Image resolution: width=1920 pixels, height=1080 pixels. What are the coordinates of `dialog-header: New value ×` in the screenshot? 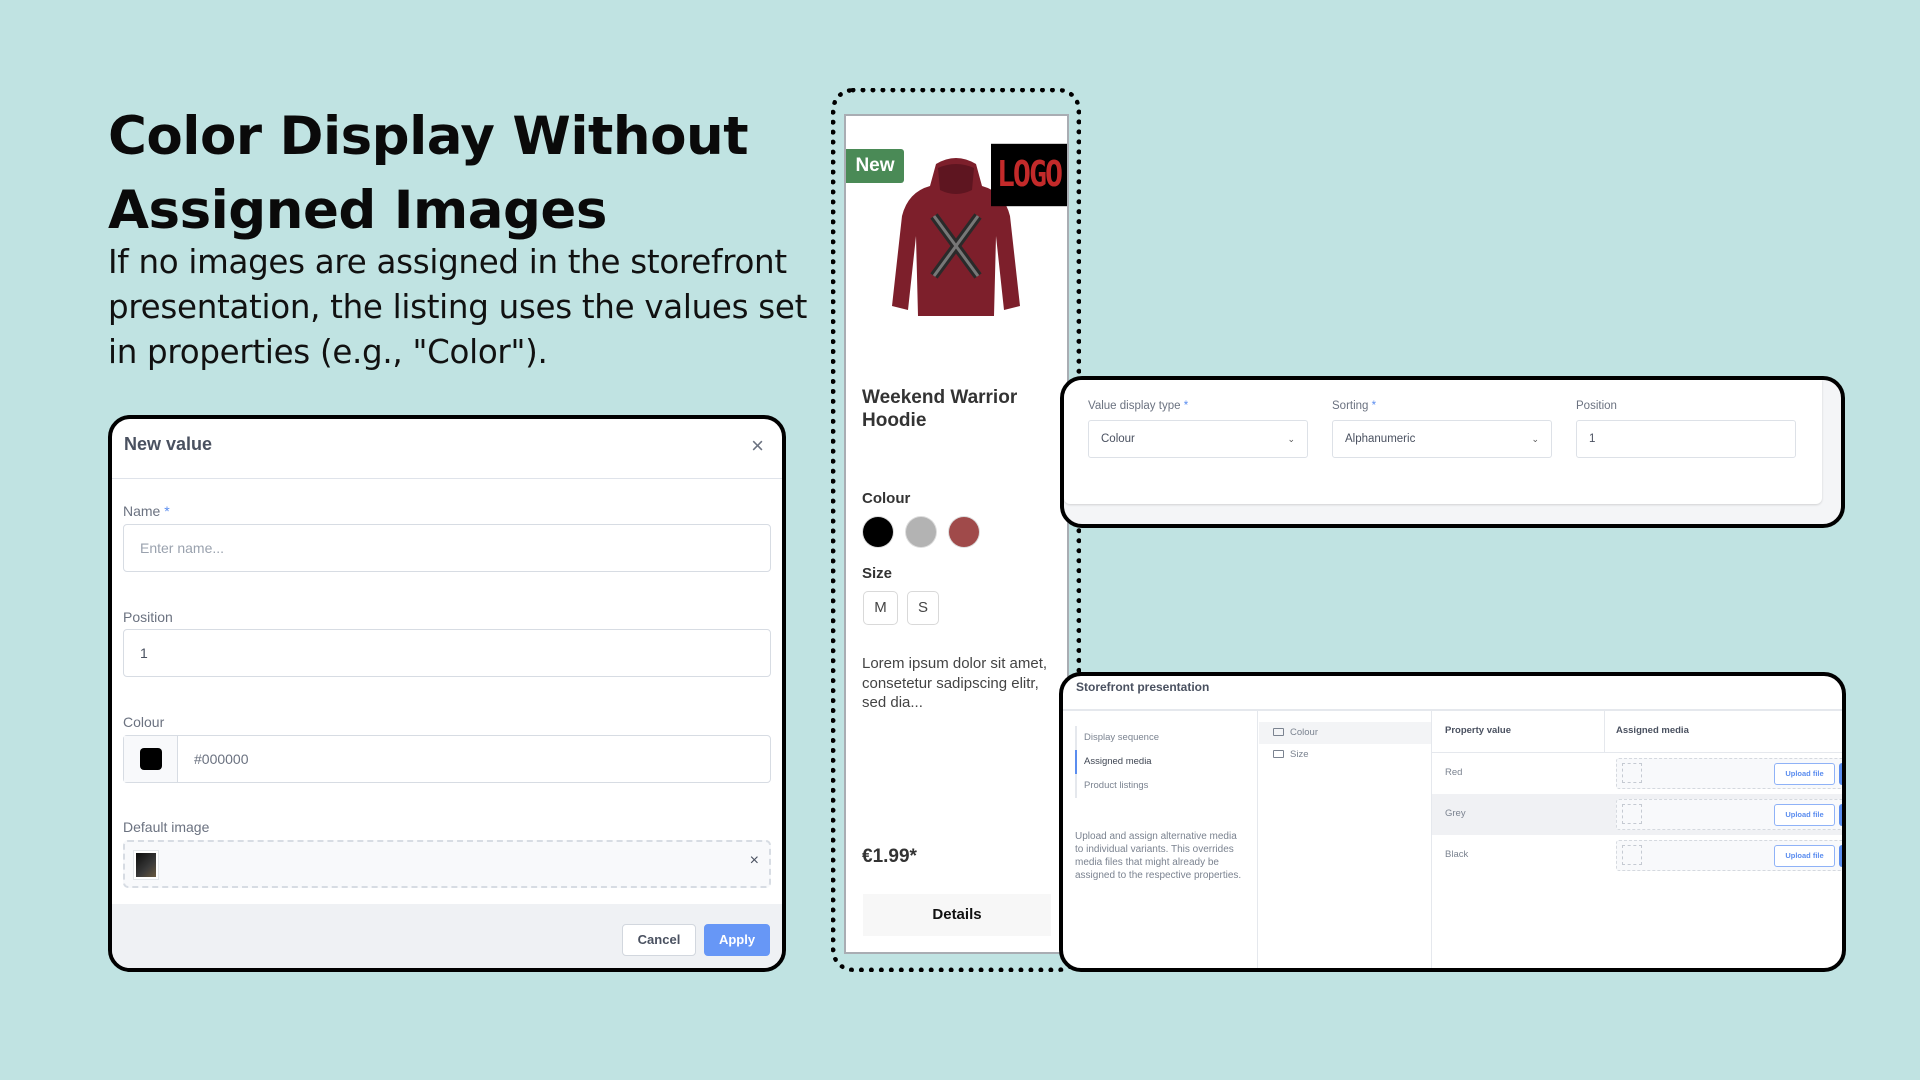 It's located at (447, 449).